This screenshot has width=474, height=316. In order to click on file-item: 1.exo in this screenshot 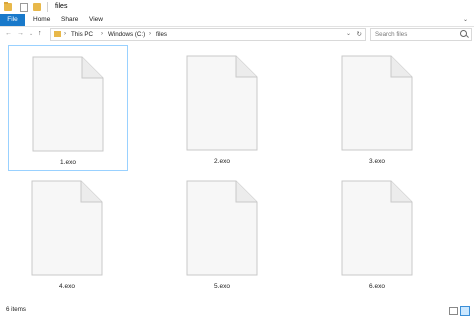, I will do `click(68, 108)`.